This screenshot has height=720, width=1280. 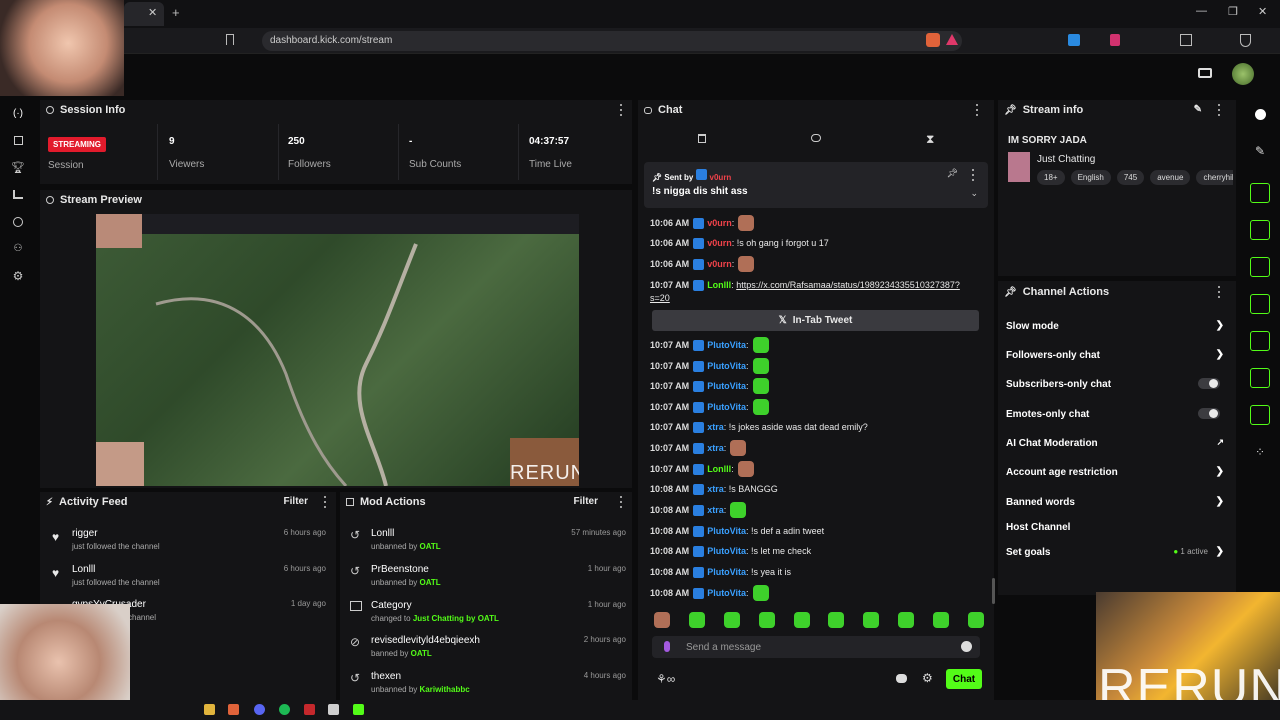 I want to click on activity-user: rigger, so click(x=85, y=533).